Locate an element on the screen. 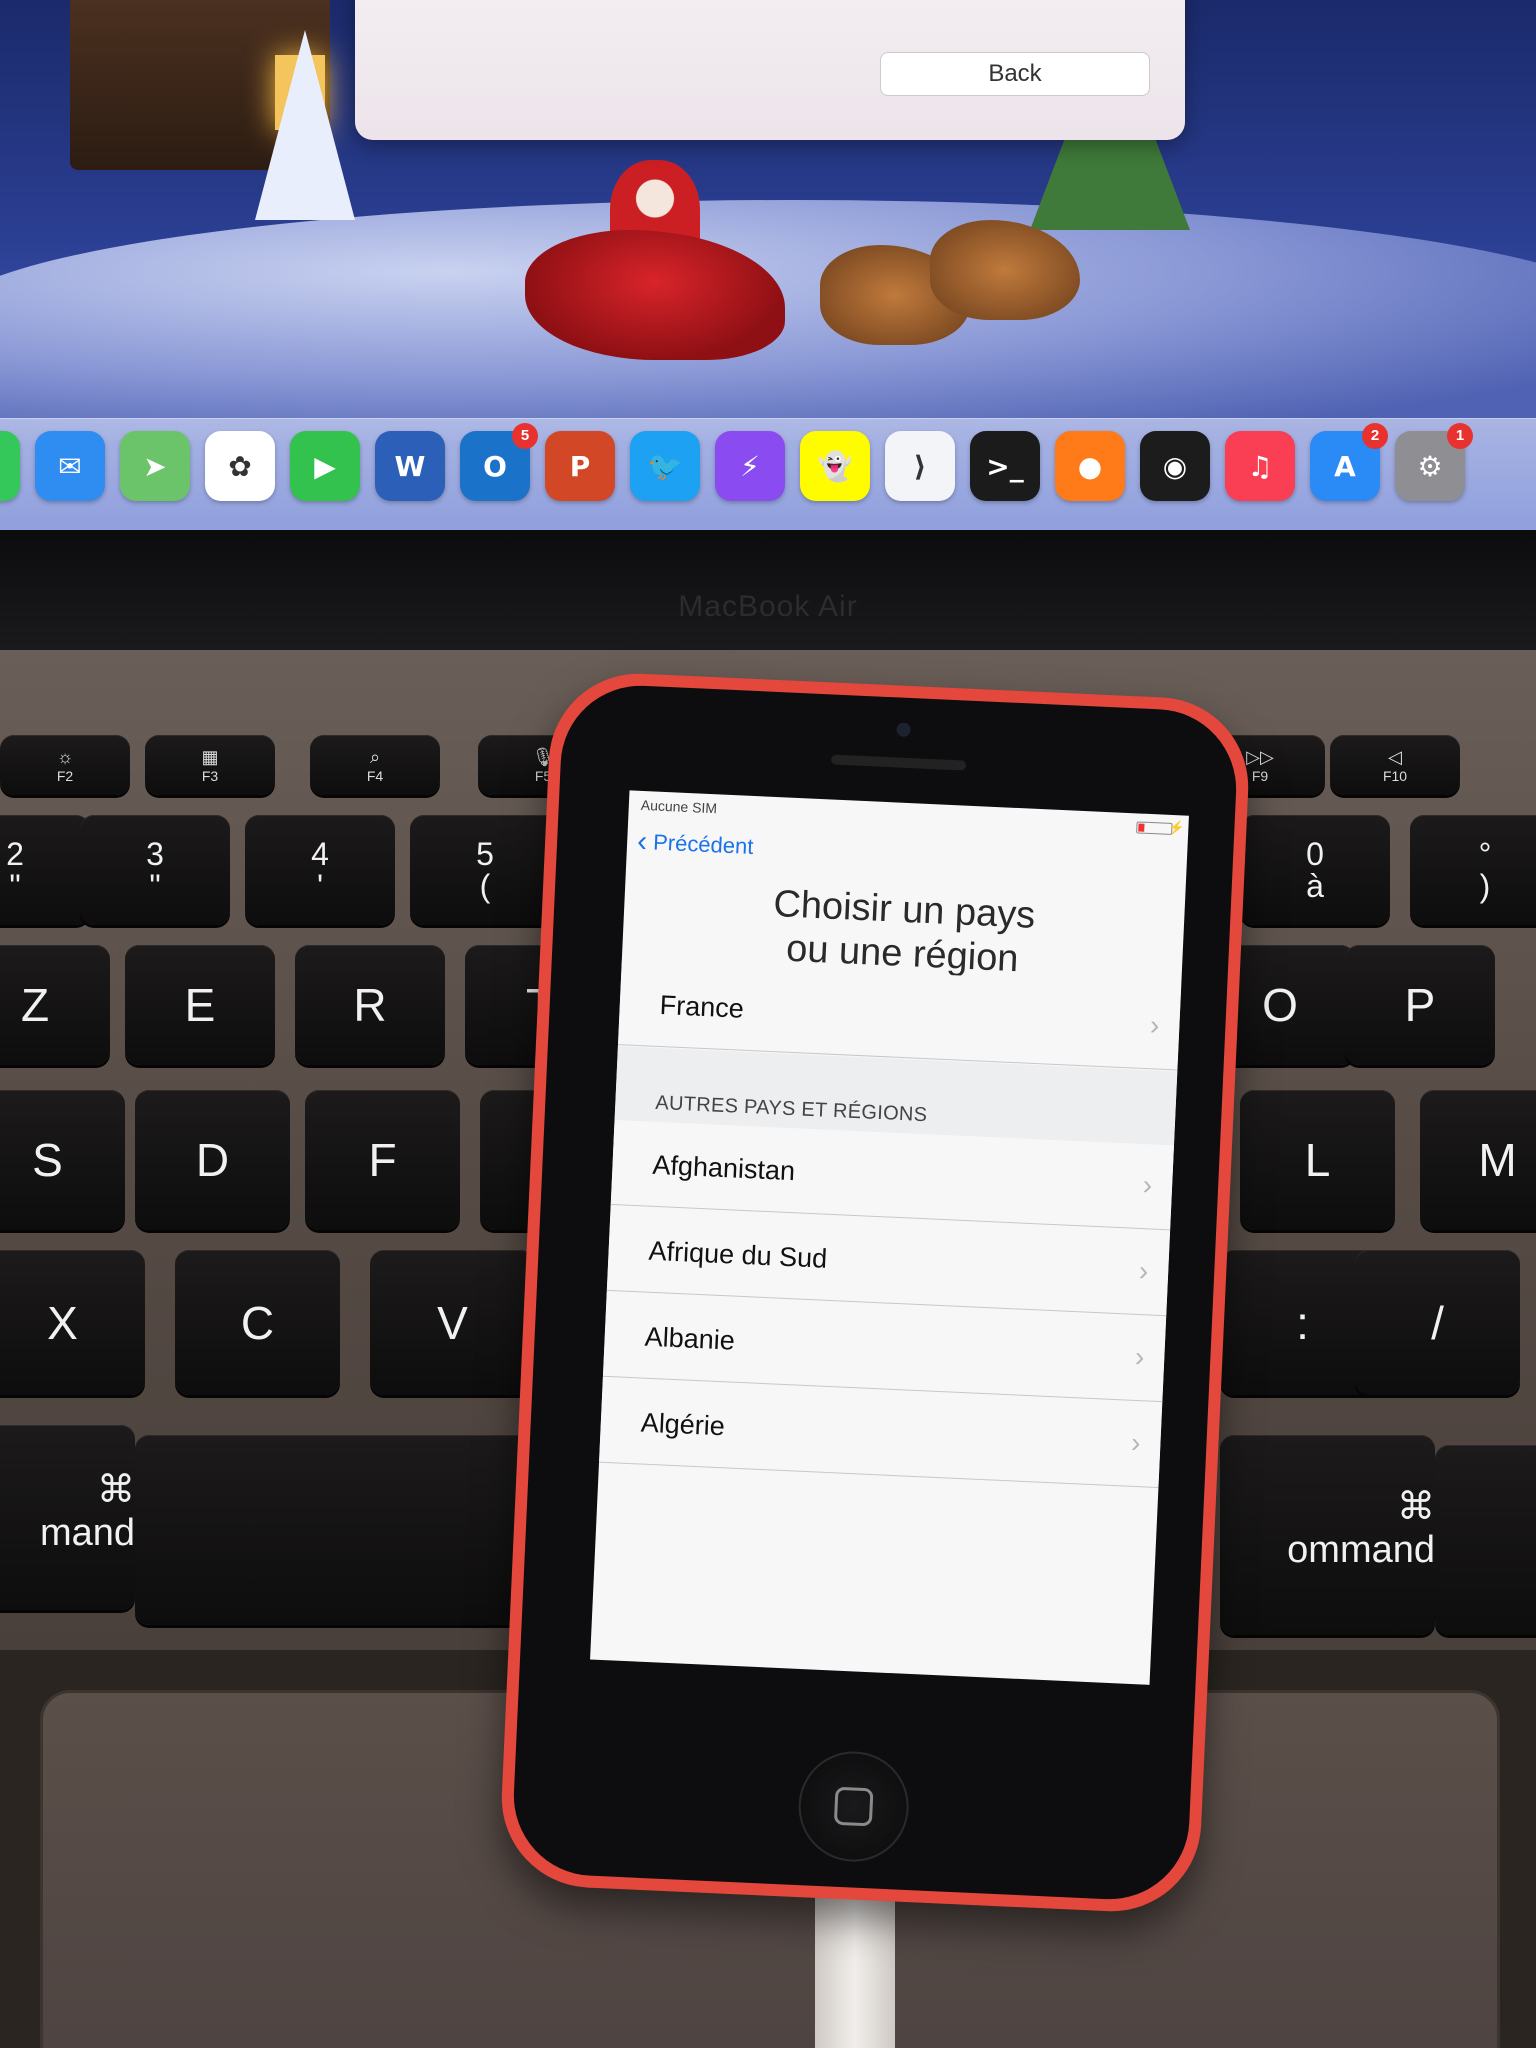  messenger-icon-glyph: ⚡ is located at coordinates (750, 466).